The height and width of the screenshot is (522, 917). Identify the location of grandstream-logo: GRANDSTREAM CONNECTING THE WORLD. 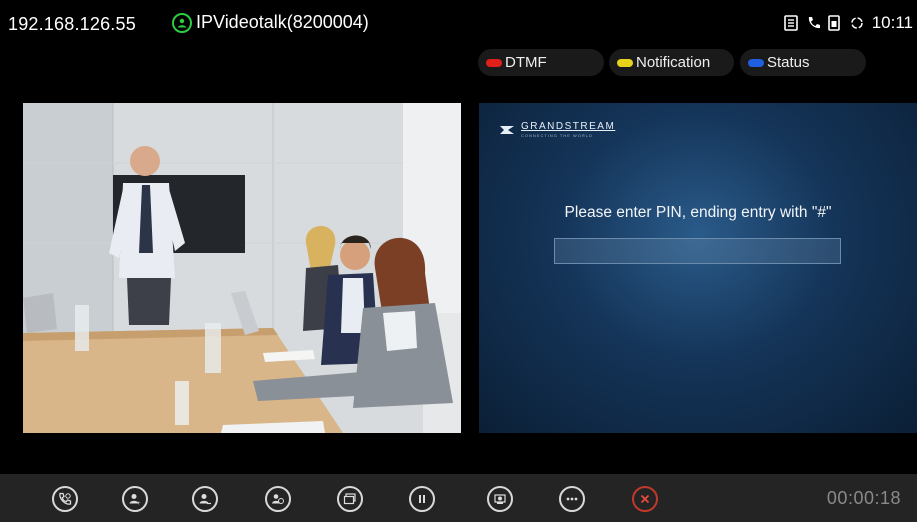
(557, 129).